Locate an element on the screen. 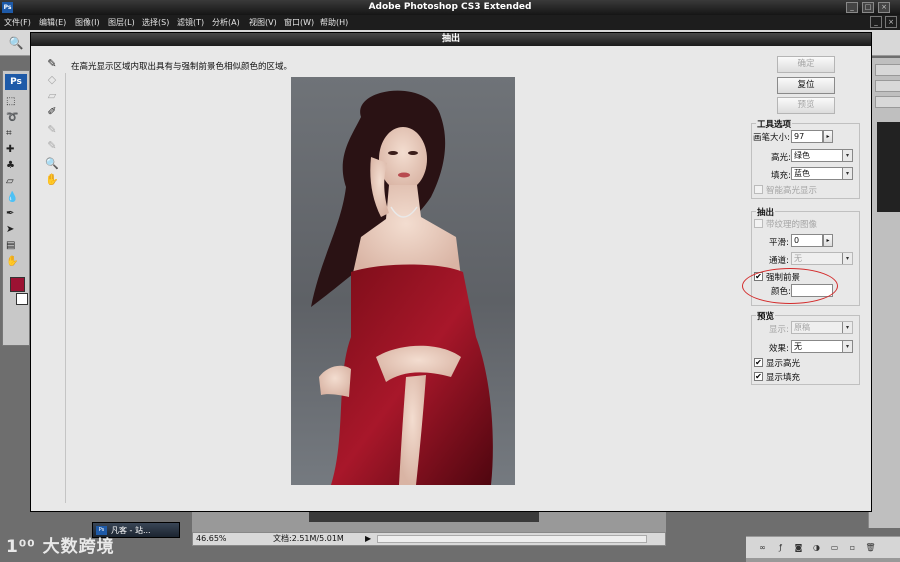  background-color-swatch is located at coordinates (22, 299).